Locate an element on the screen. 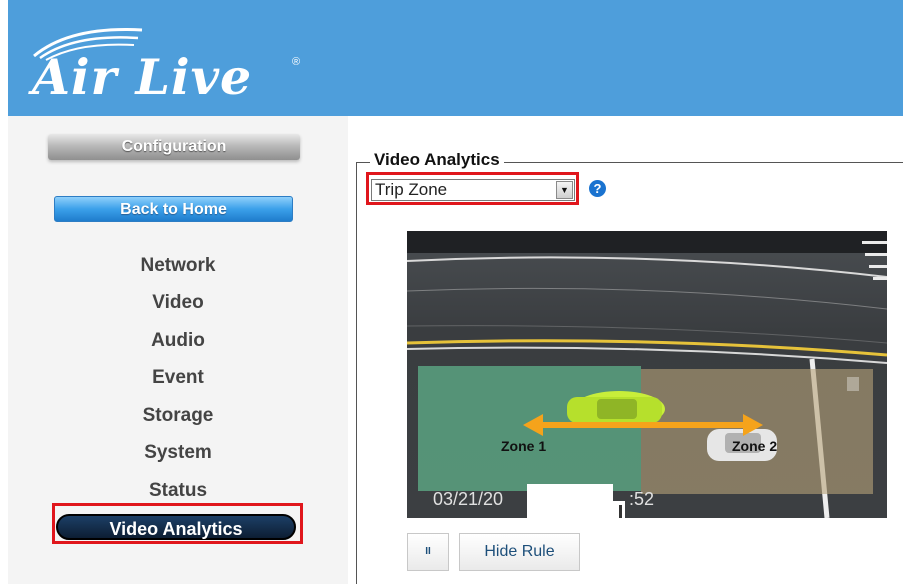  airlive-logo: Air Live ® is located at coordinates (175, 64).